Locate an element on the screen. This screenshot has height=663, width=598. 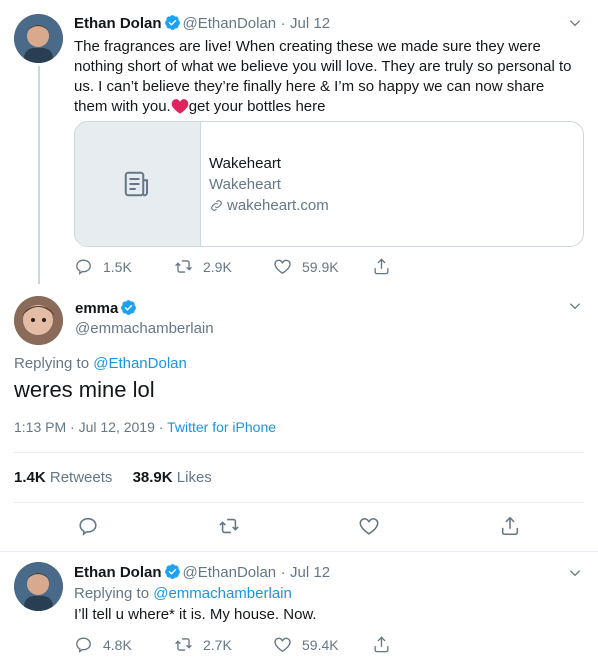
reply-count: 1.5K is located at coordinates (117, 266).